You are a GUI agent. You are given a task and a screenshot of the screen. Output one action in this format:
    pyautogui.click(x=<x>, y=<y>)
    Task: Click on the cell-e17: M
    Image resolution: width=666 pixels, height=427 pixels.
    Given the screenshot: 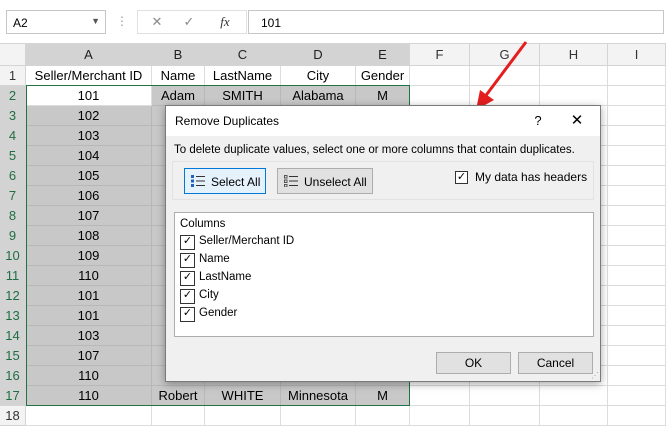 What is the action you would take?
    pyautogui.click(x=383, y=396)
    